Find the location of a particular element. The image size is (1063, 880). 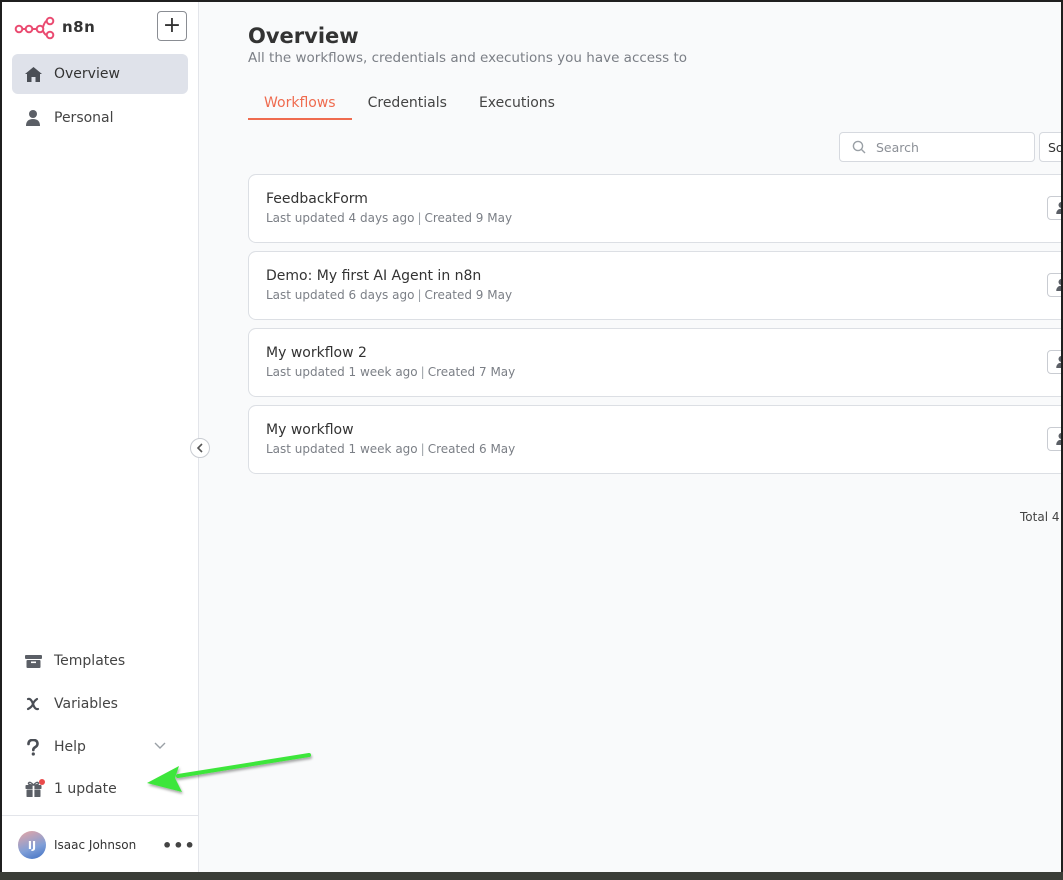

tab-executions: Executions is located at coordinates (517, 105).